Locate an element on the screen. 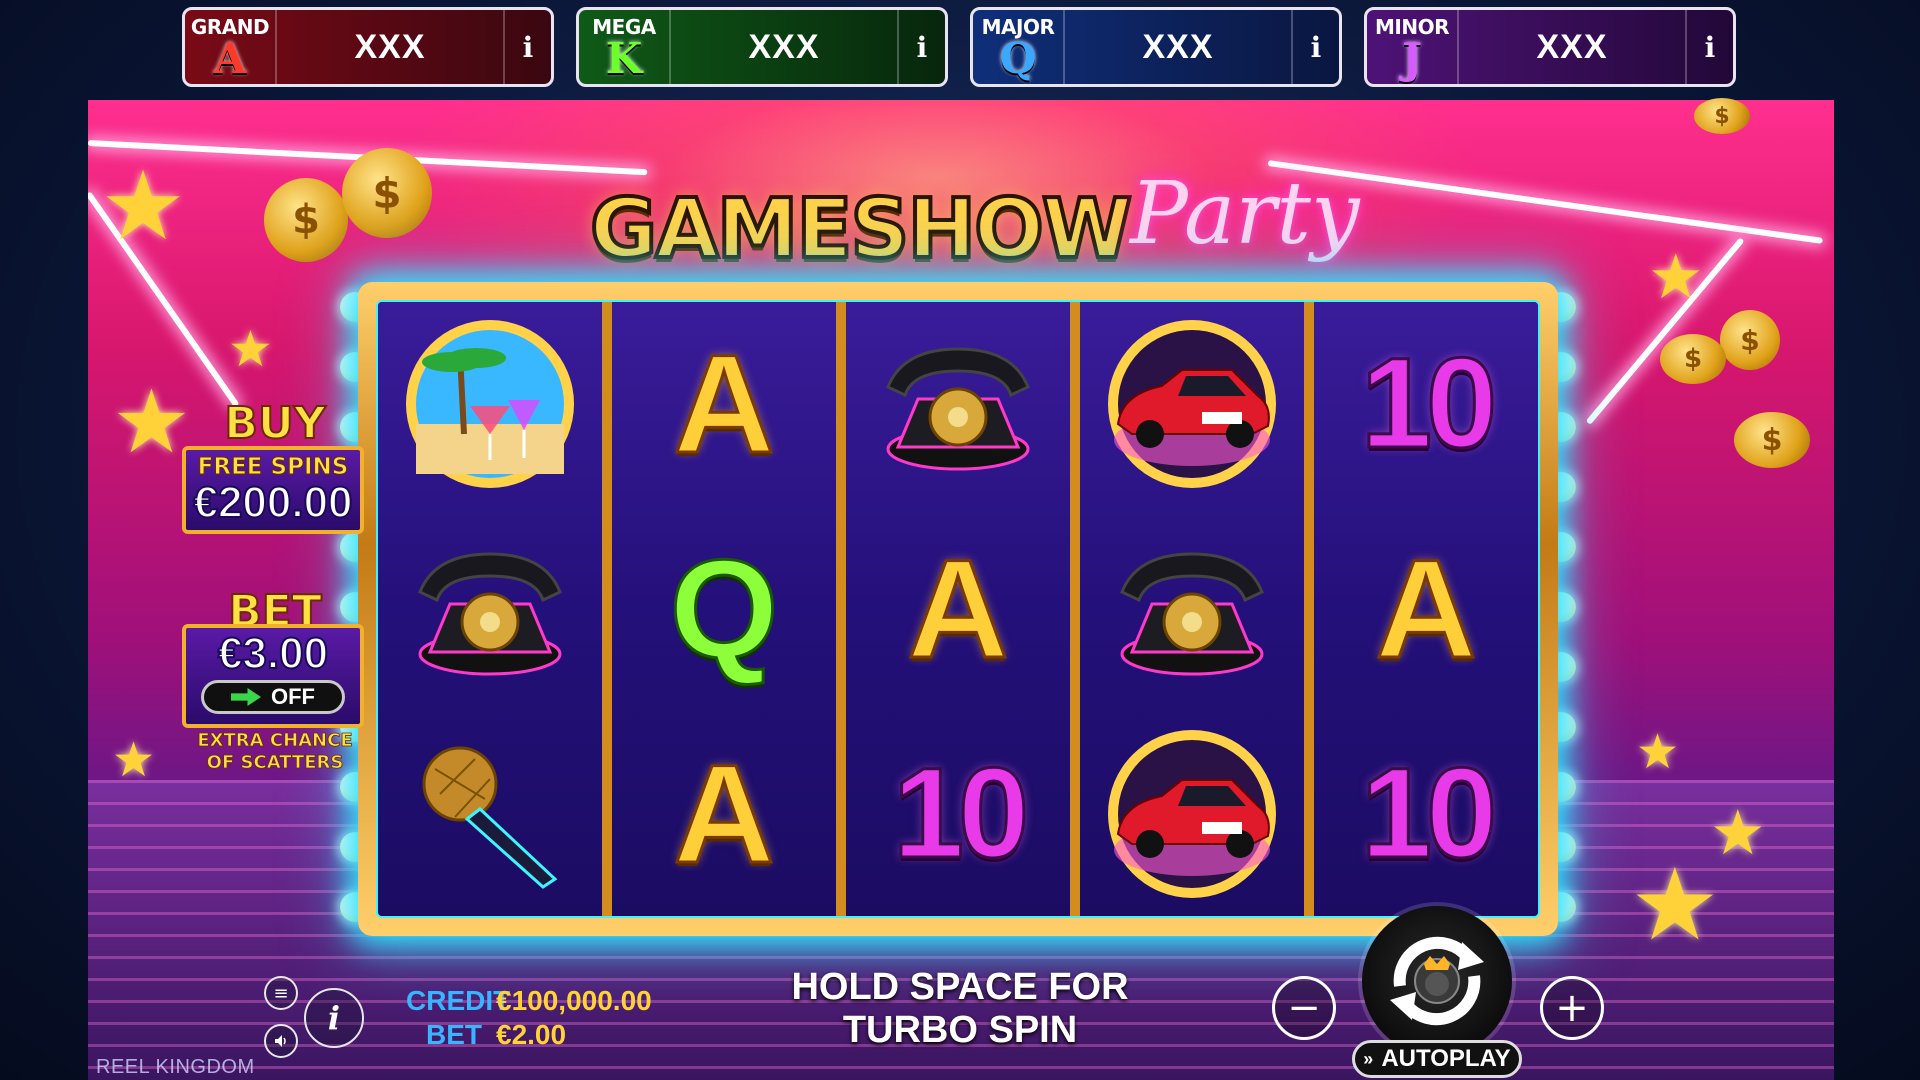  ante-bet-amount: €3.00 is located at coordinates (273, 653).